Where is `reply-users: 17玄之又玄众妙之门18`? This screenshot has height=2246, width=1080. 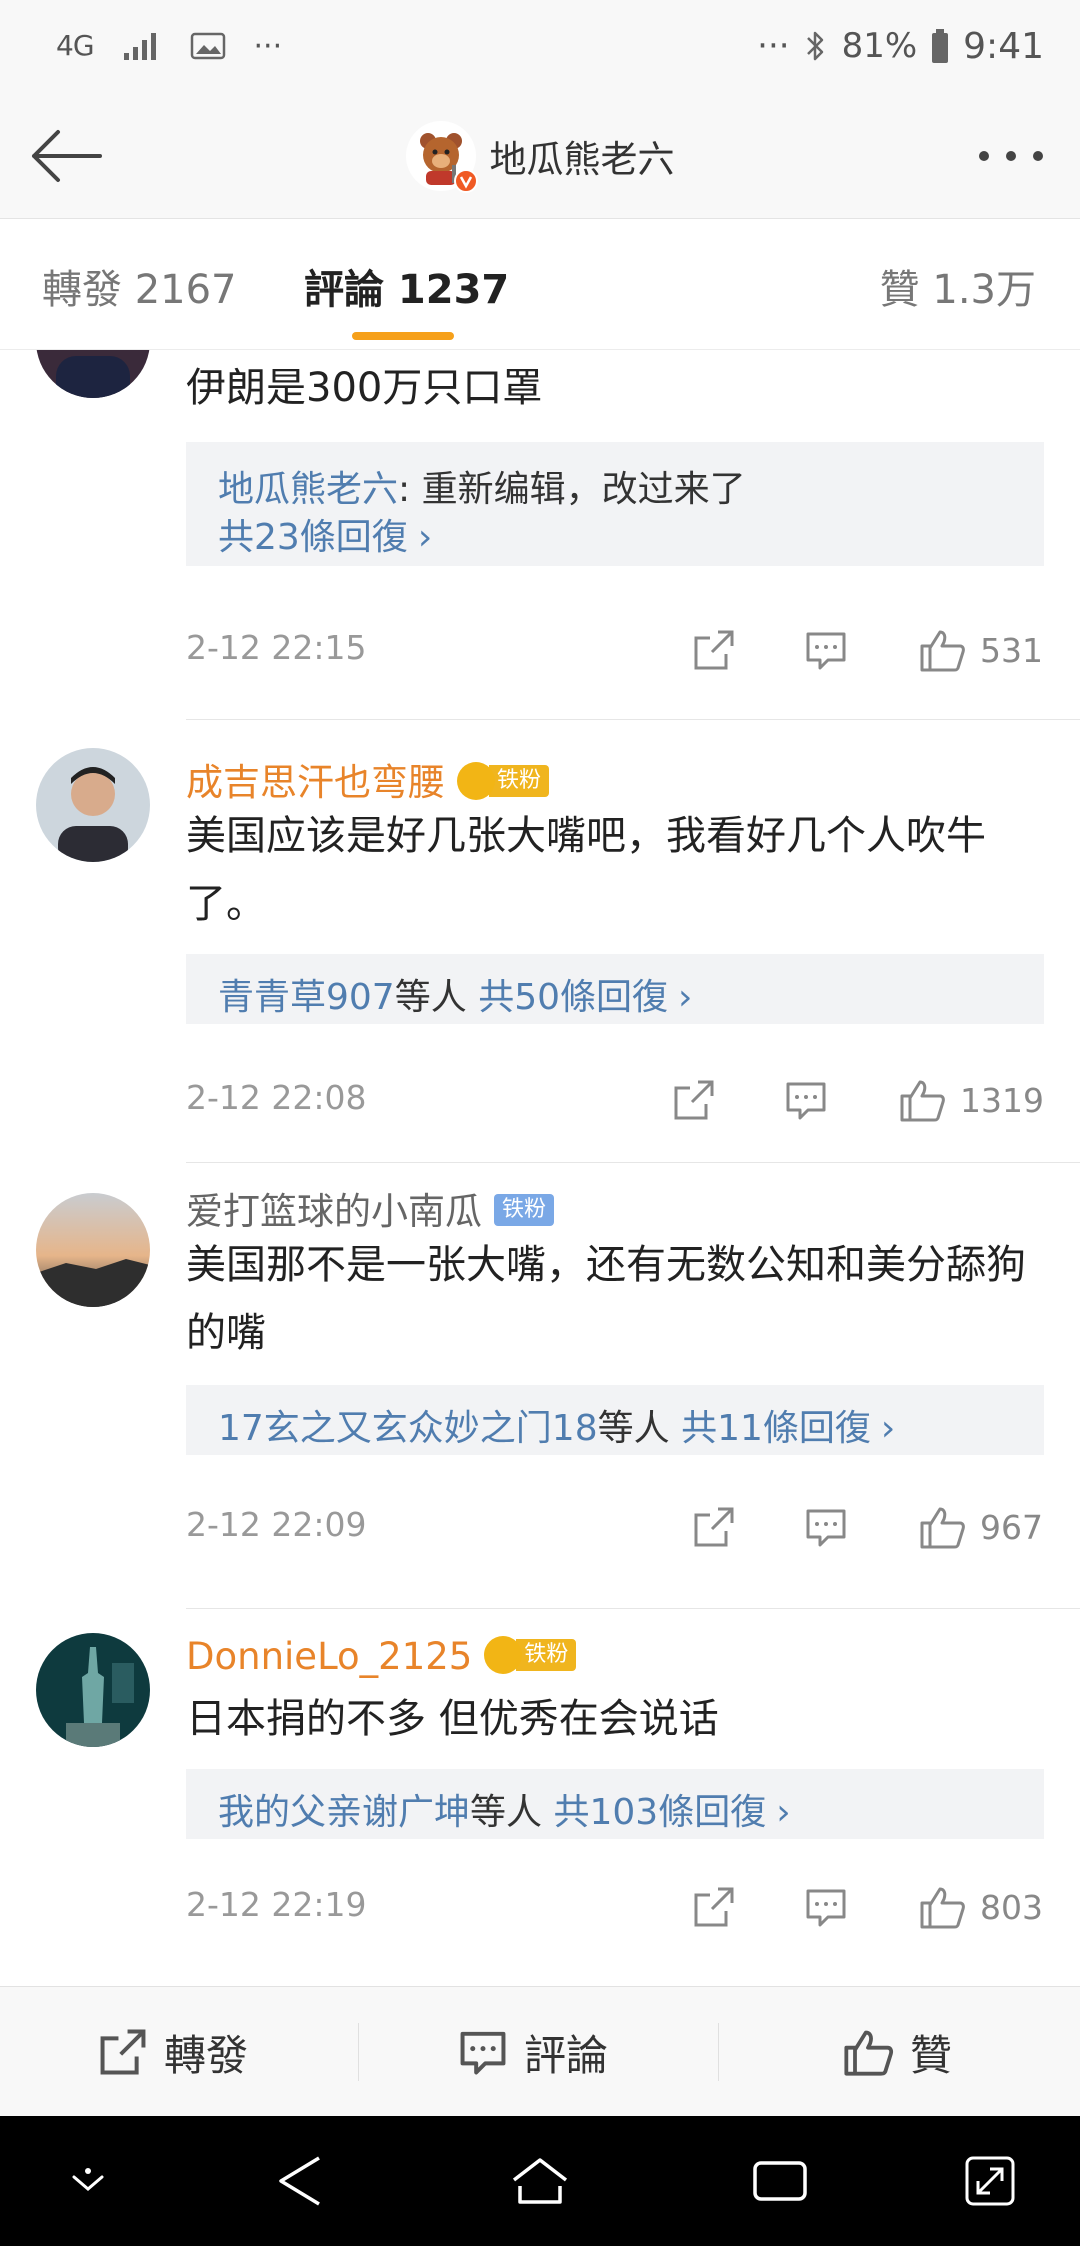 reply-users: 17玄之又玄众妙之门18 is located at coordinates (408, 1428).